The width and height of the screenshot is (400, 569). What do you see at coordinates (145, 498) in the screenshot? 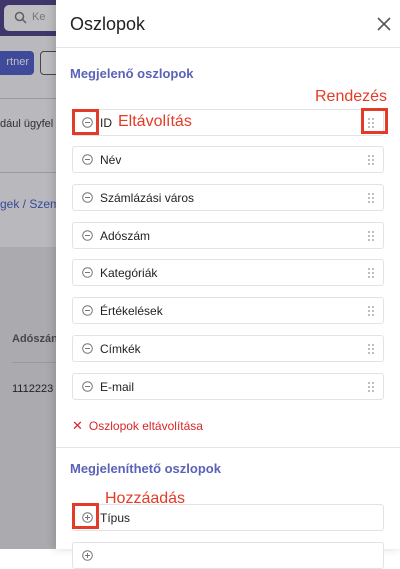
I see `annotation-add-label: Hozzáadás` at bounding box center [145, 498].